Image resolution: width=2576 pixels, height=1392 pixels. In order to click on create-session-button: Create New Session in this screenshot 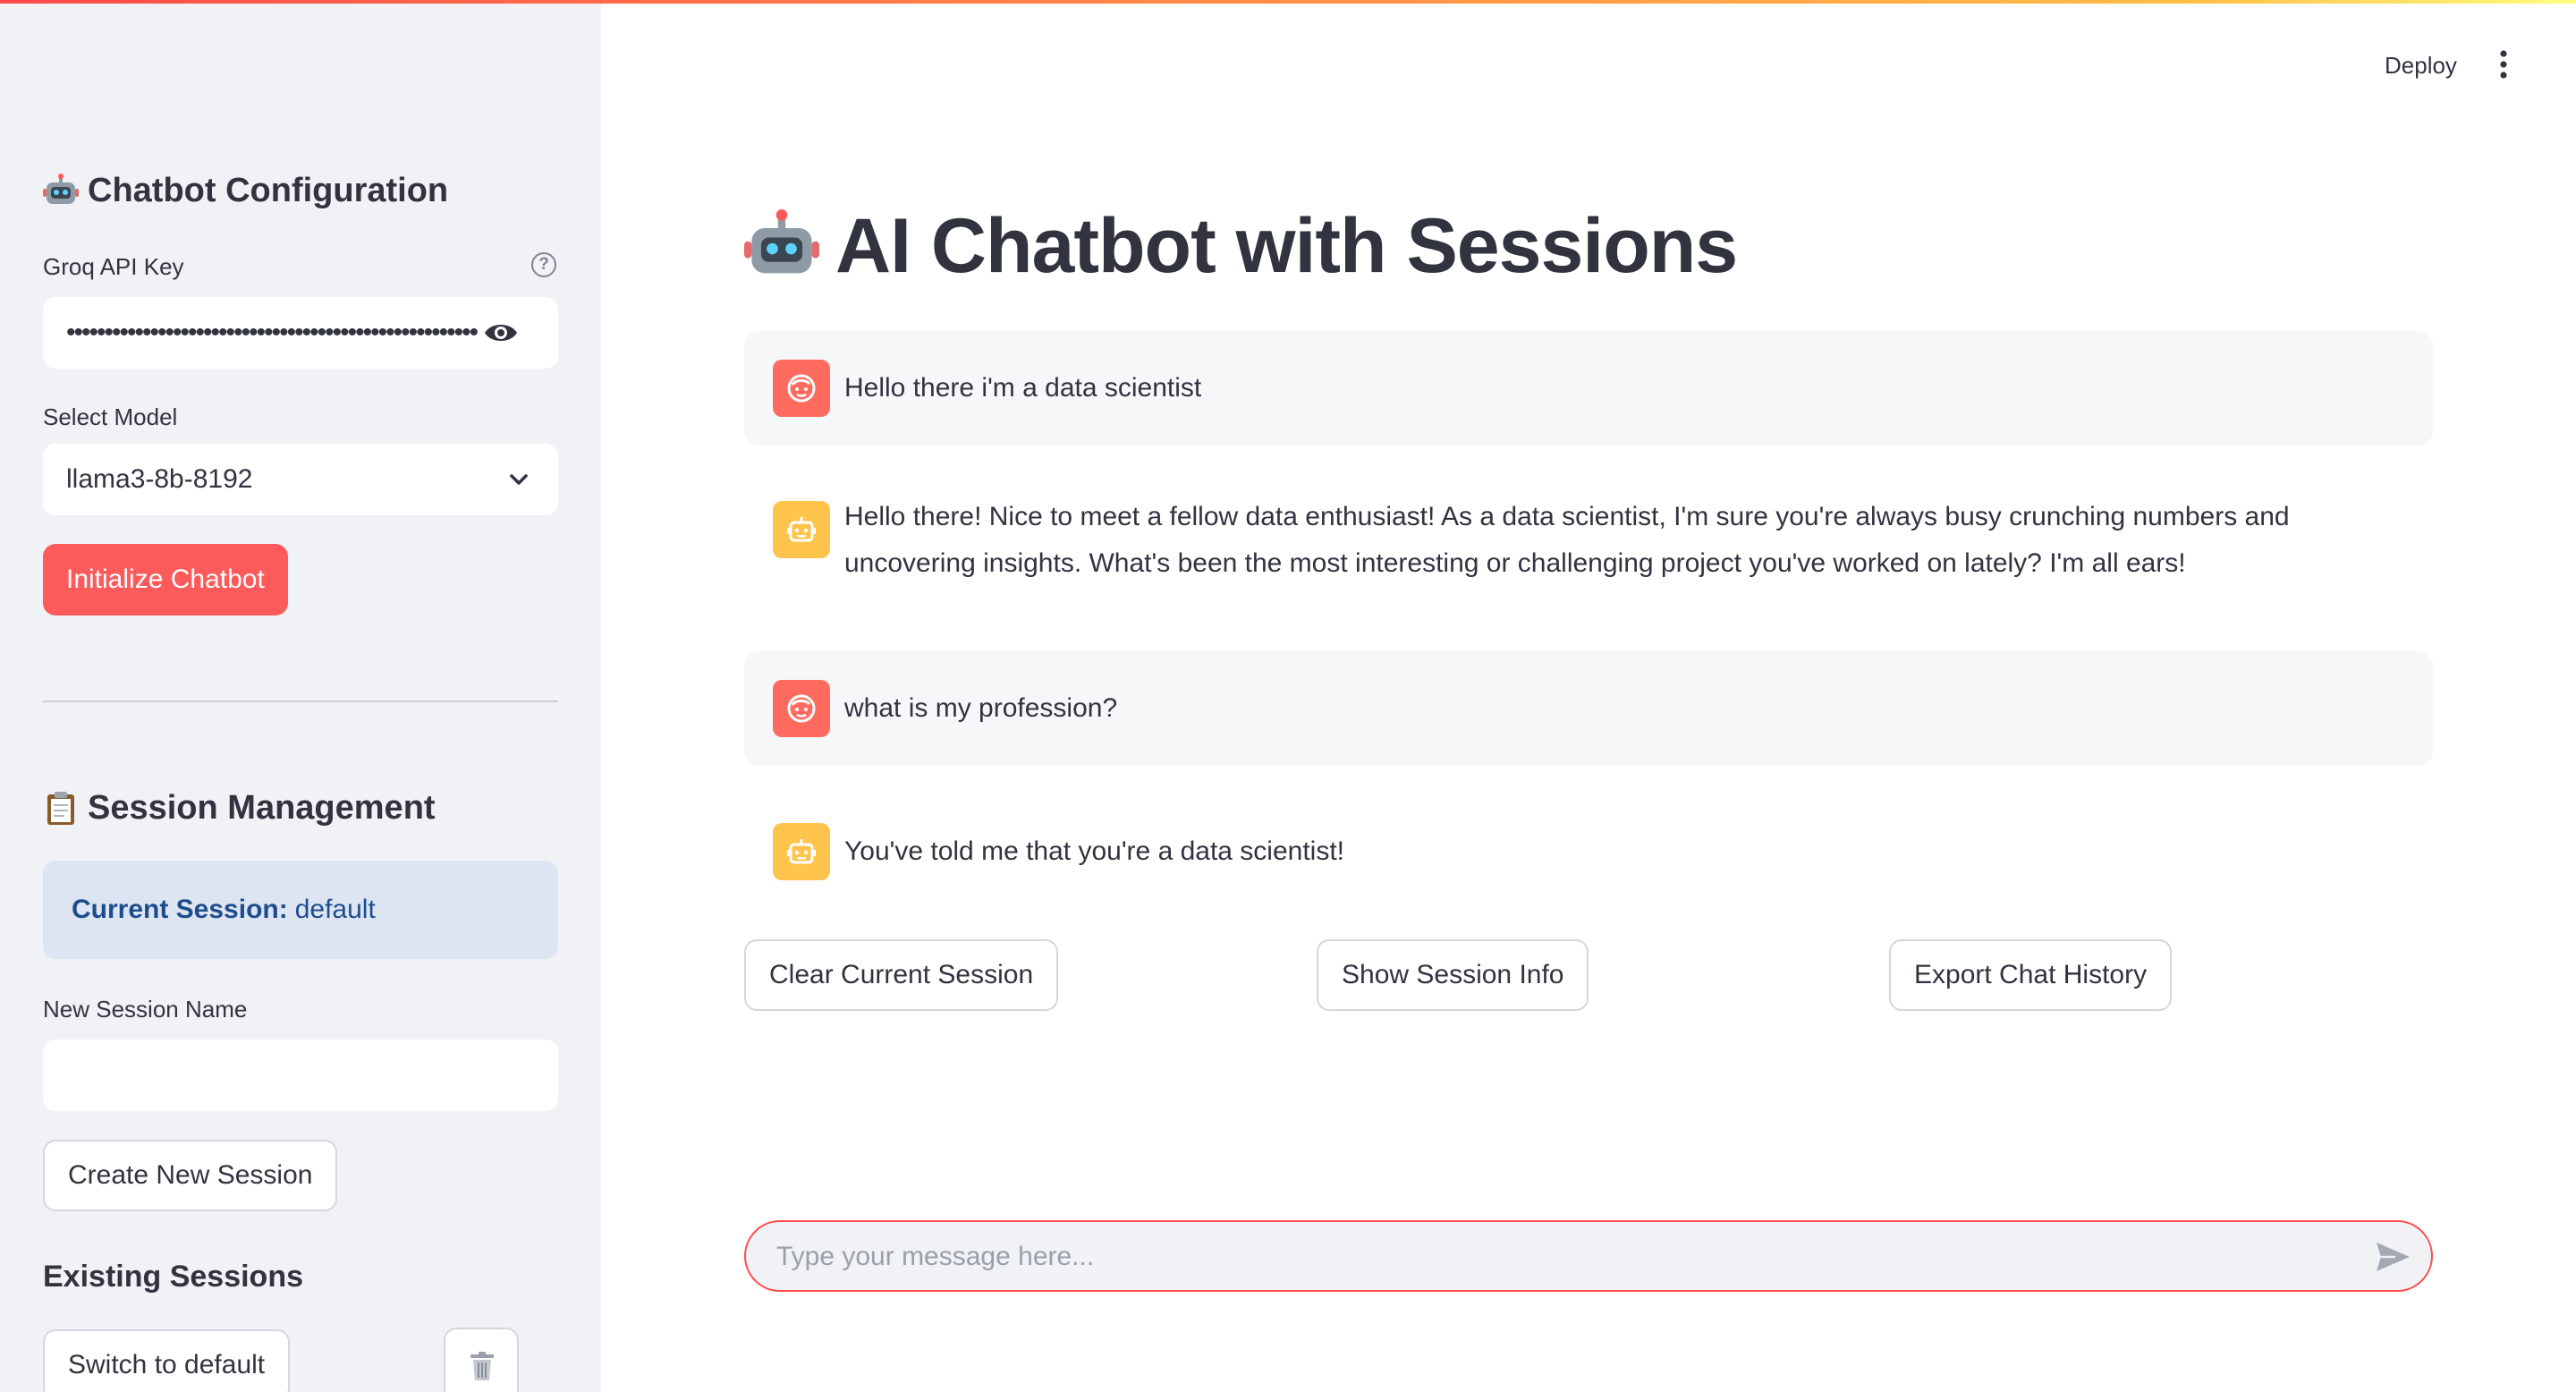, I will do `click(190, 1175)`.